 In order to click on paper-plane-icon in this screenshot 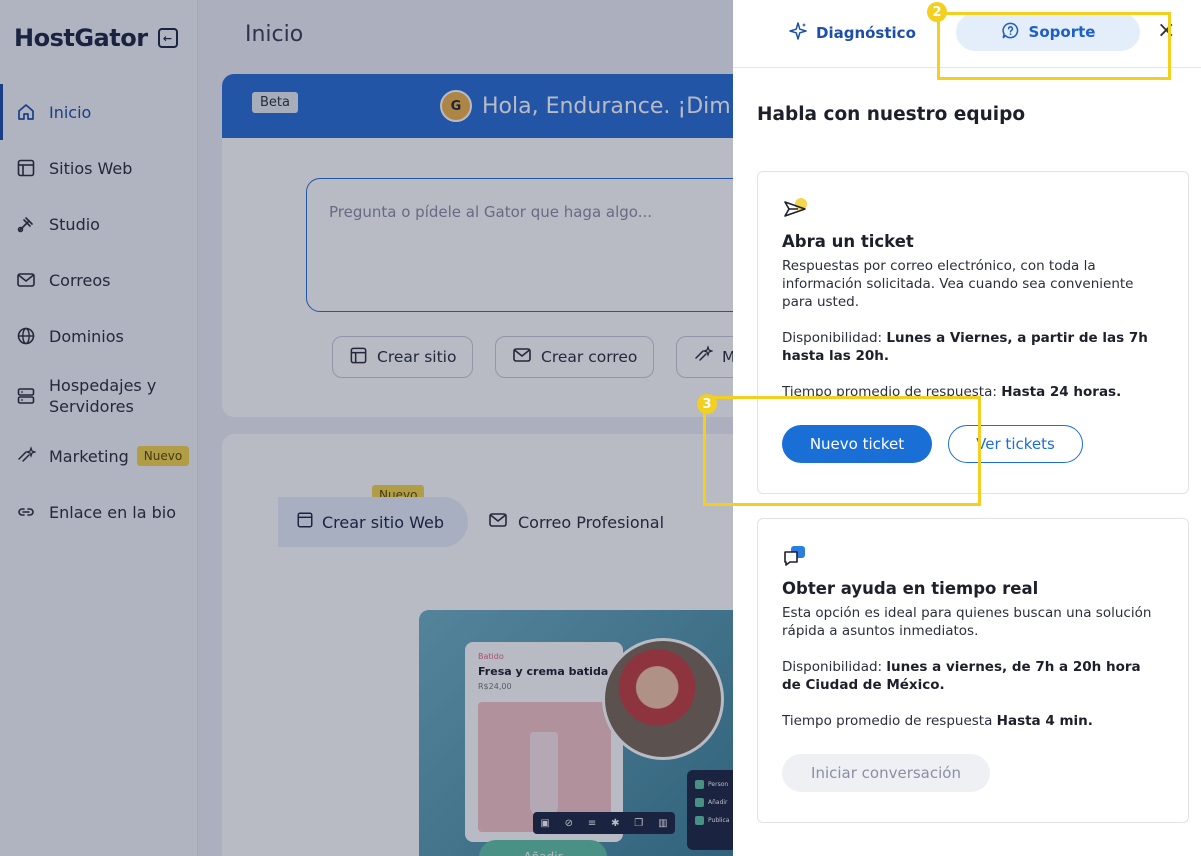, I will do `click(795, 209)`.